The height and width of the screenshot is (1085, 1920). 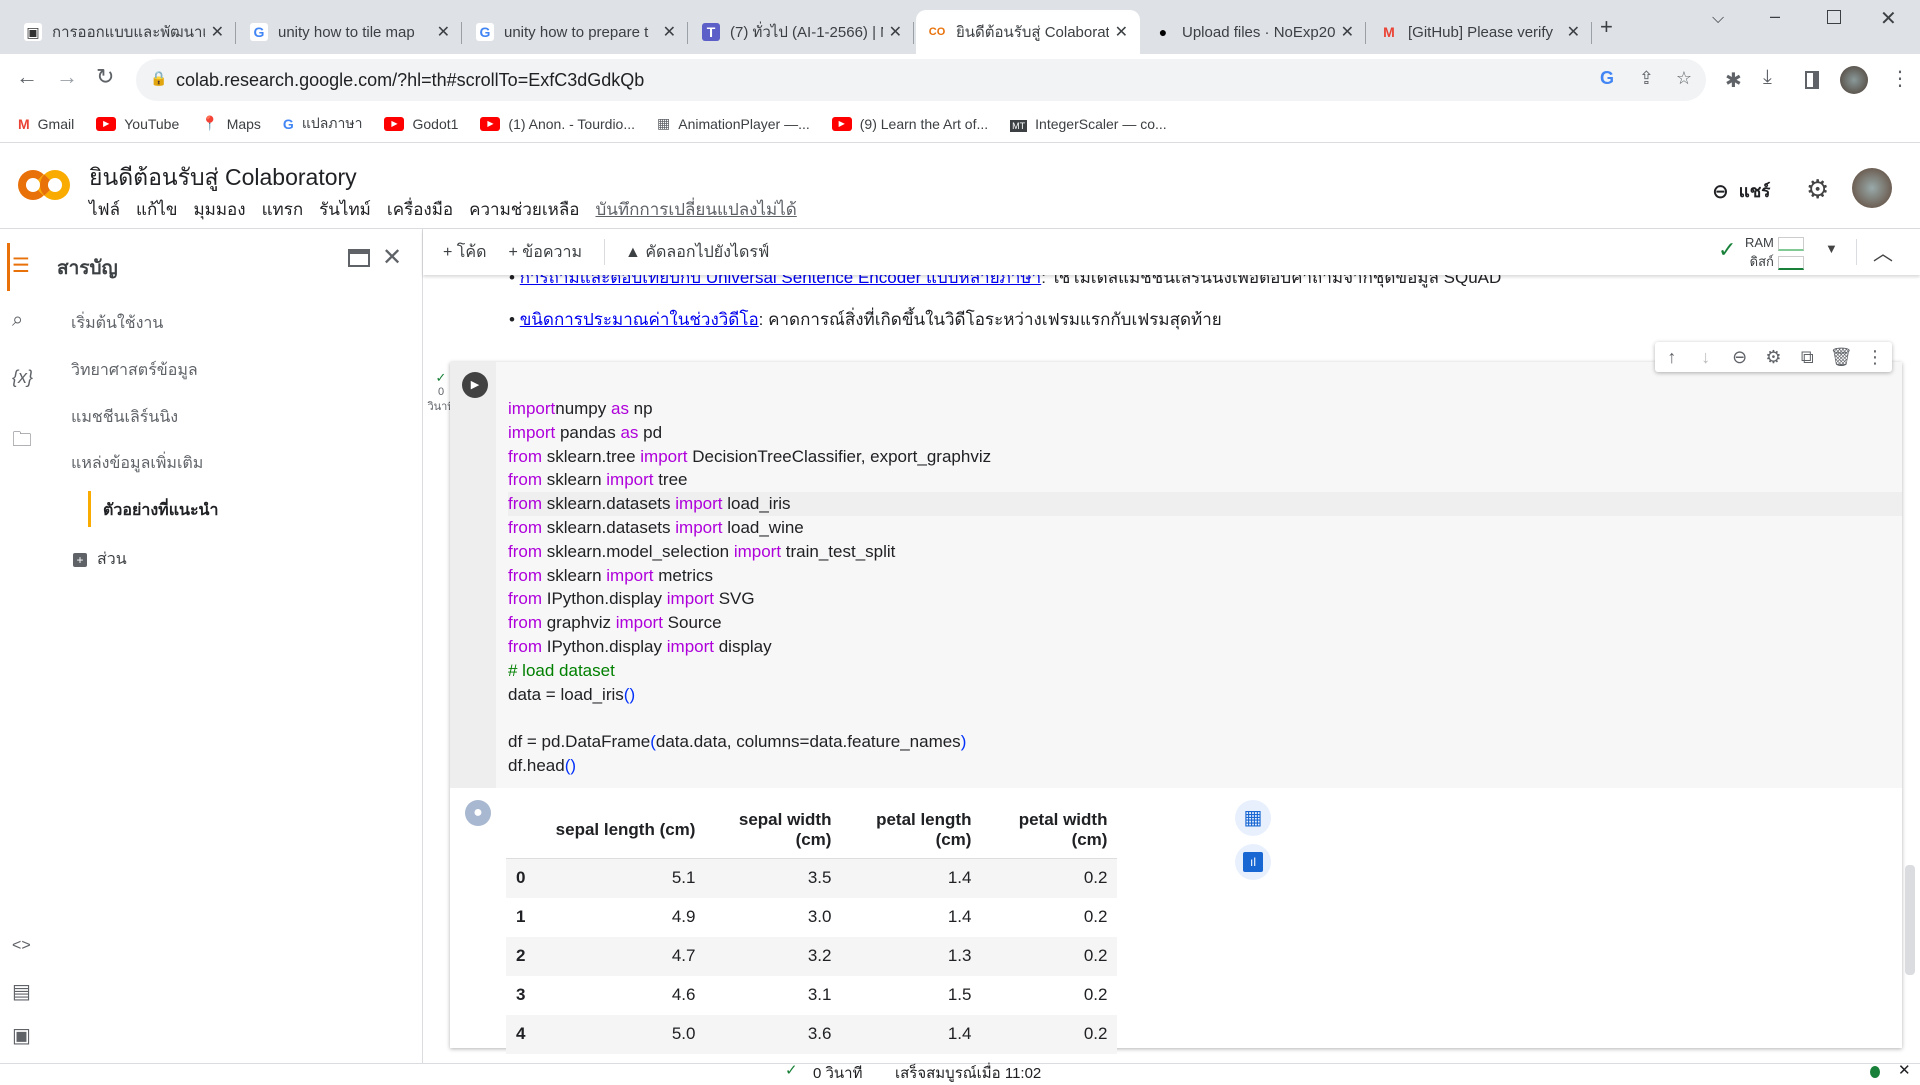 What do you see at coordinates (1646, 78) in the screenshot?
I see `share-icon: ⇪` at bounding box center [1646, 78].